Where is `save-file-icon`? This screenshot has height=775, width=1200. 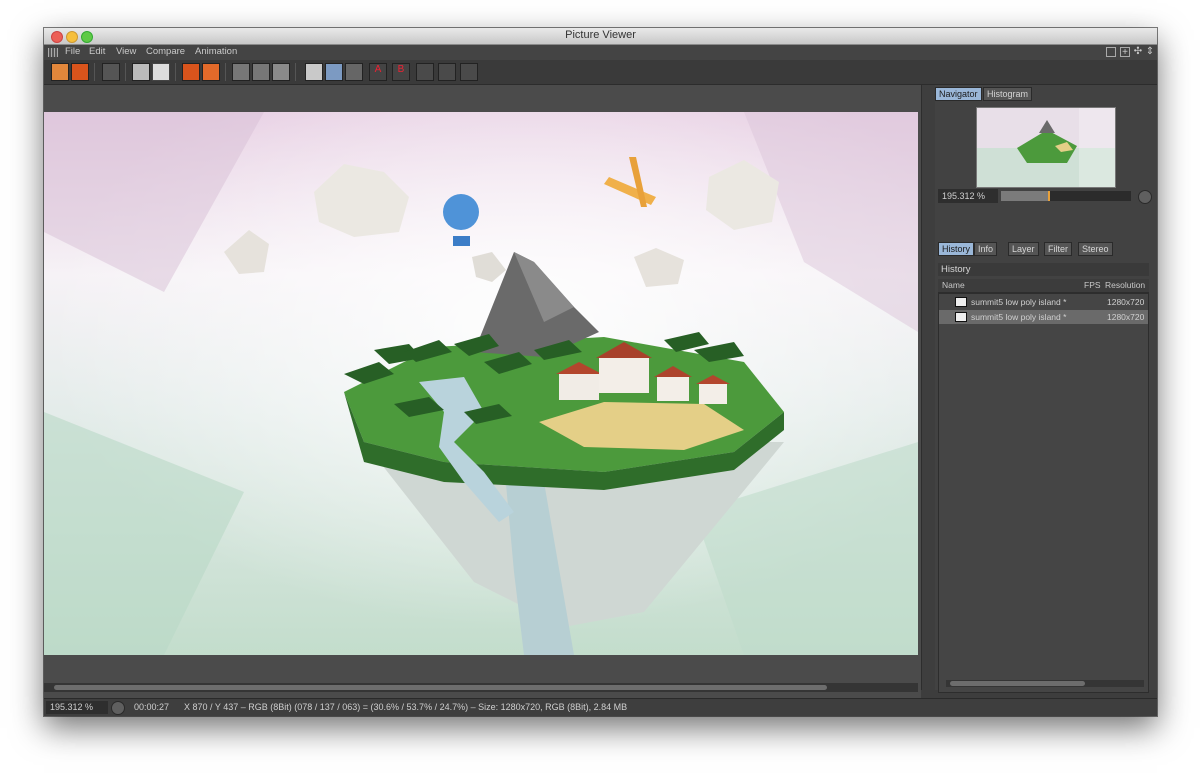
save-file-icon is located at coordinates (80, 72).